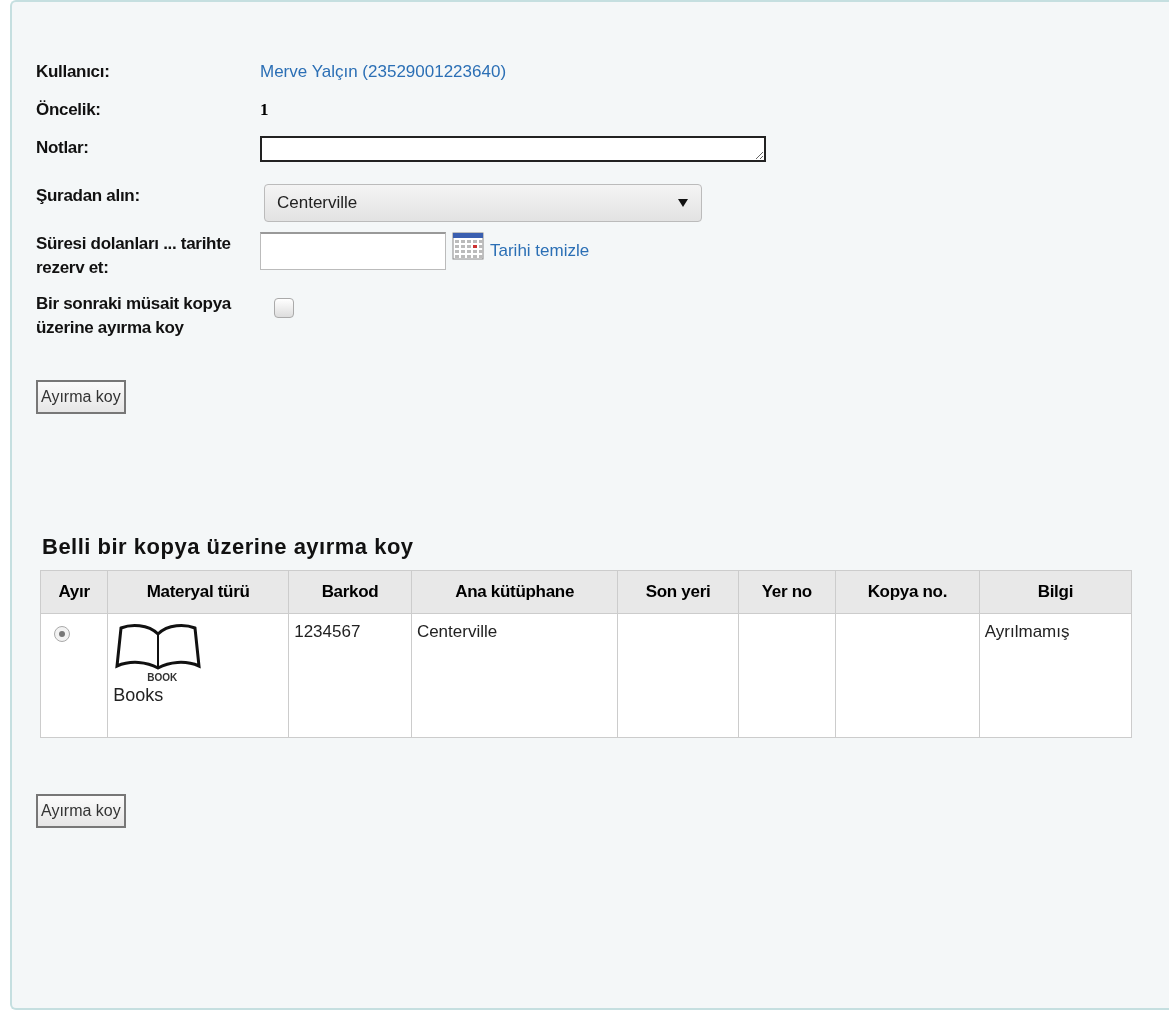 The width and height of the screenshot is (1169, 1017). What do you see at coordinates (62, 634) in the screenshot?
I see `radio-button` at bounding box center [62, 634].